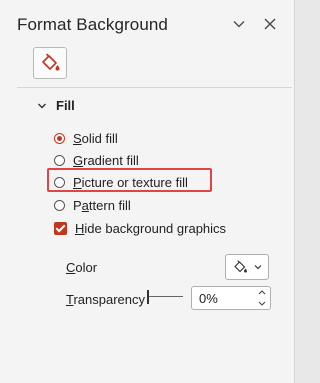 This screenshot has width=320, height=383. I want to click on gradient-fill-option: Gradient fill, so click(96, 160).